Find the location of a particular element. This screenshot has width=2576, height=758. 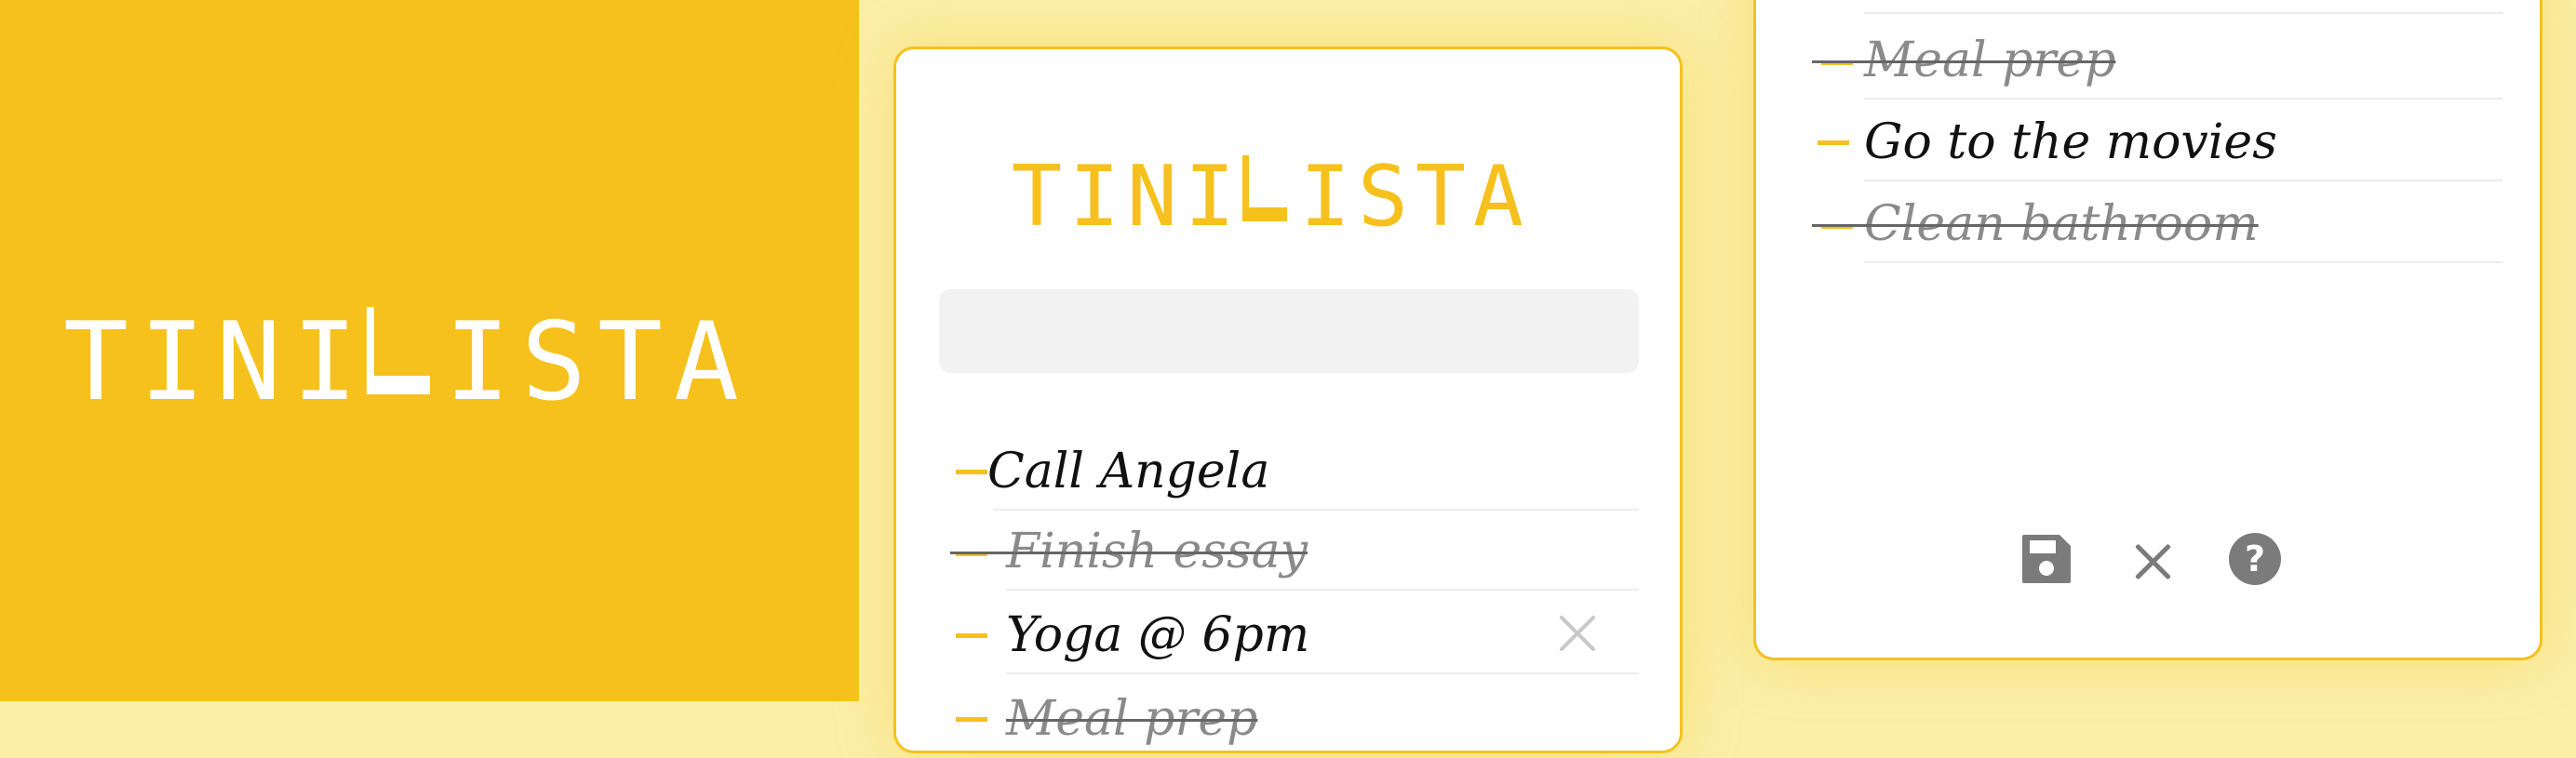

close-button is located at coordinates (2152, 561).